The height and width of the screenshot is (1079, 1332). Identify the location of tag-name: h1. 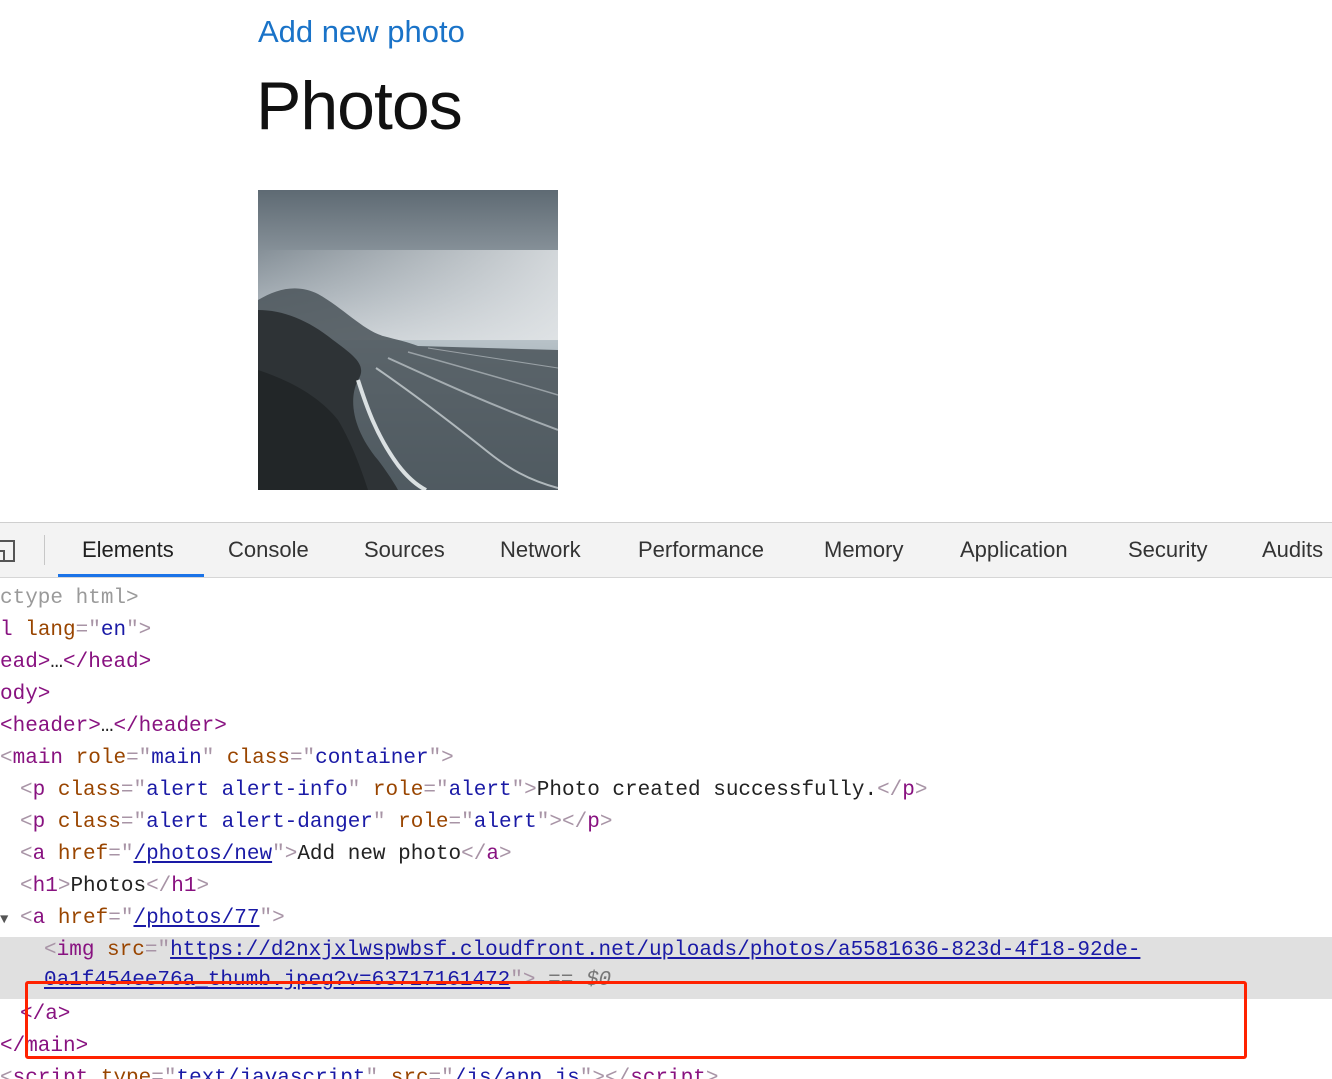
(45, 886).